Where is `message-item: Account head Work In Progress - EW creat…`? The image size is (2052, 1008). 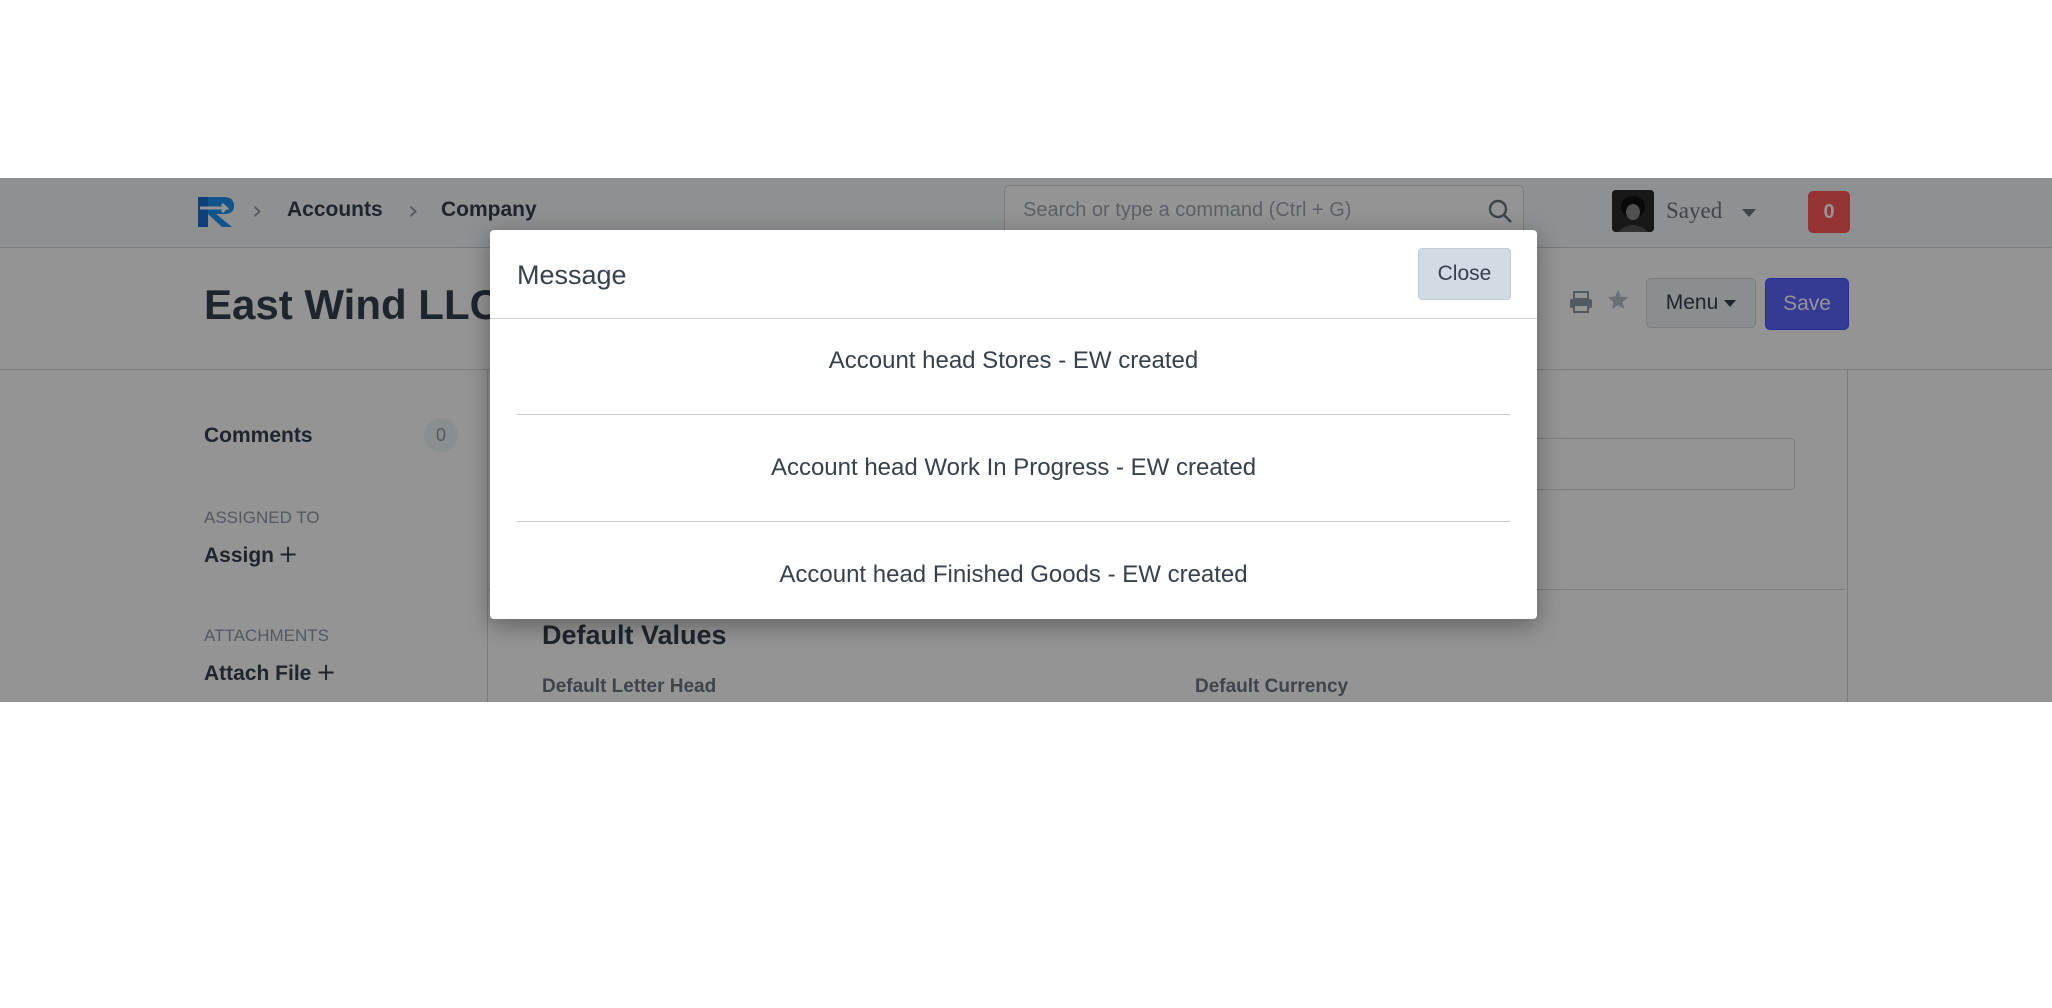 message-item: Account head Work In Progress - EW creat… is located at coordinates (1013, 467).